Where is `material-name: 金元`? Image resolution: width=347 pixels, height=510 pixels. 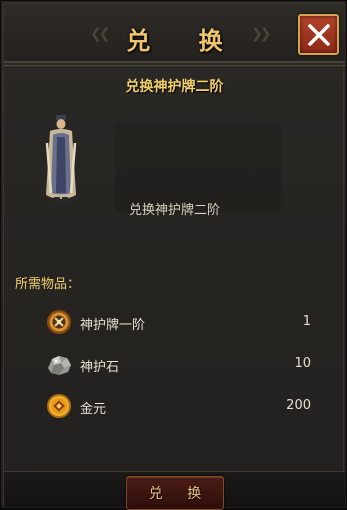
material-name: 金元 is located at coordinates (93, 409).